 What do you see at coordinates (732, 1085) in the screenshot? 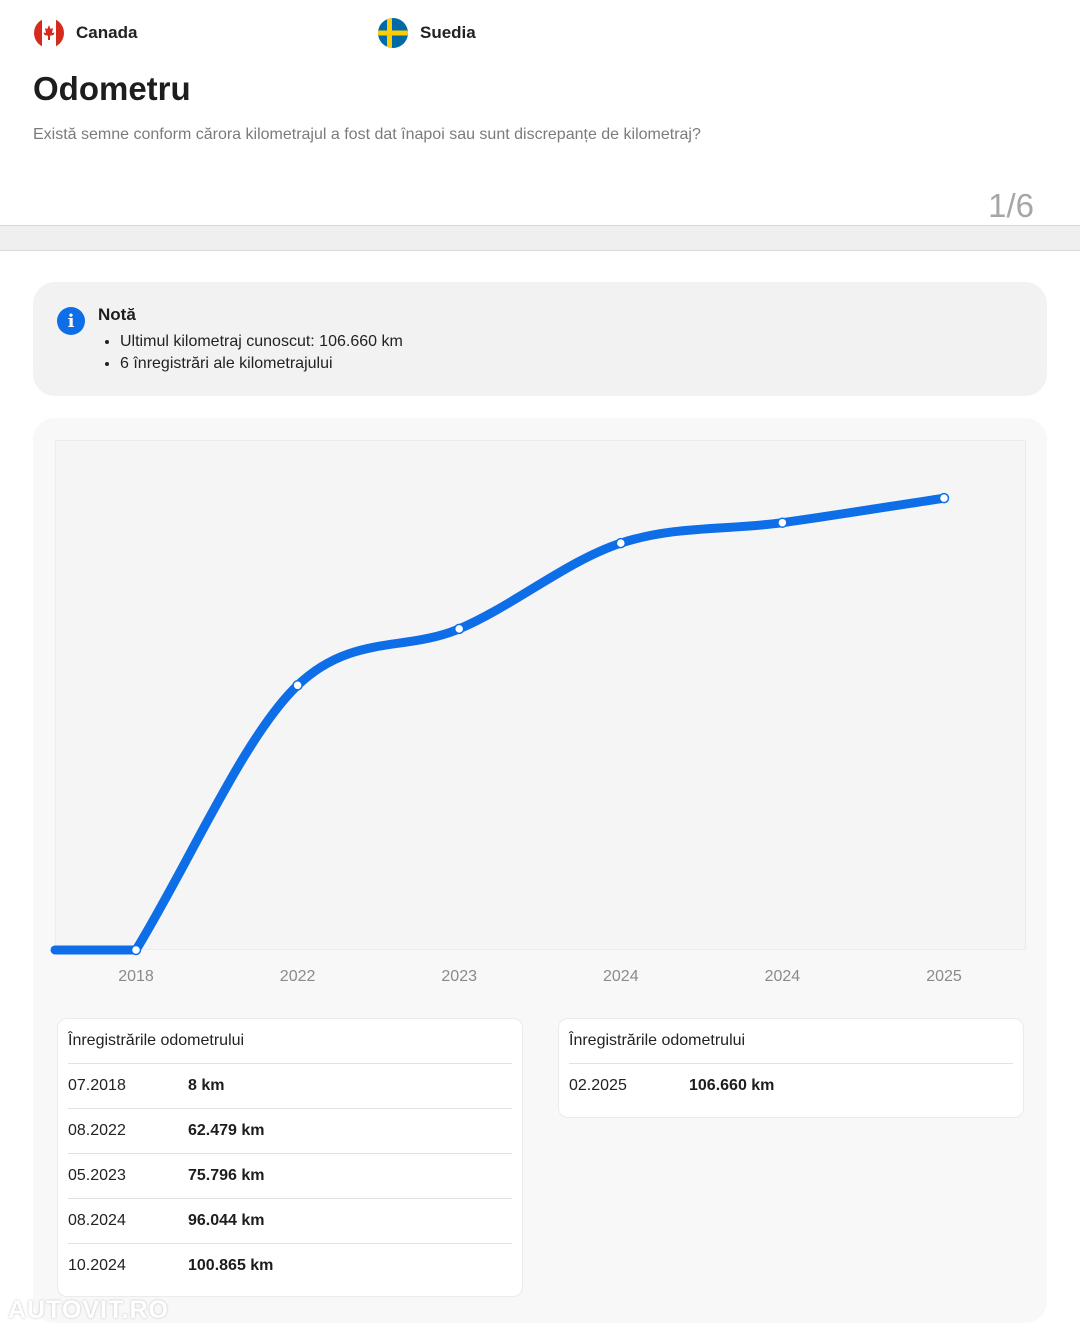
I see `record-km: 106.660 km` at bounding box center [732, 1085].